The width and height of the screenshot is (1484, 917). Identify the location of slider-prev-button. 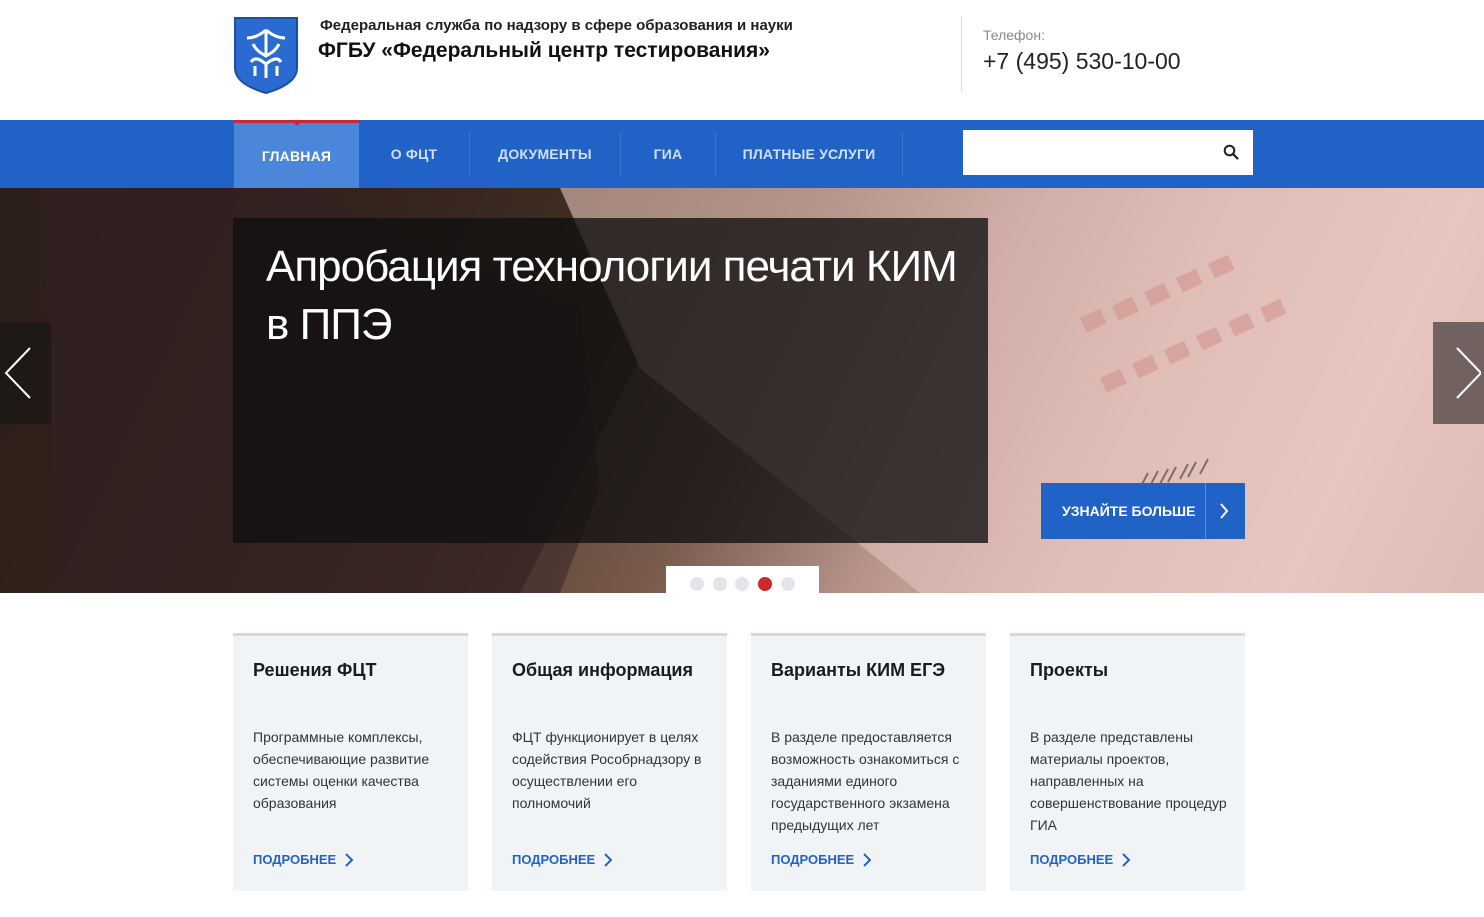
(25, 373).